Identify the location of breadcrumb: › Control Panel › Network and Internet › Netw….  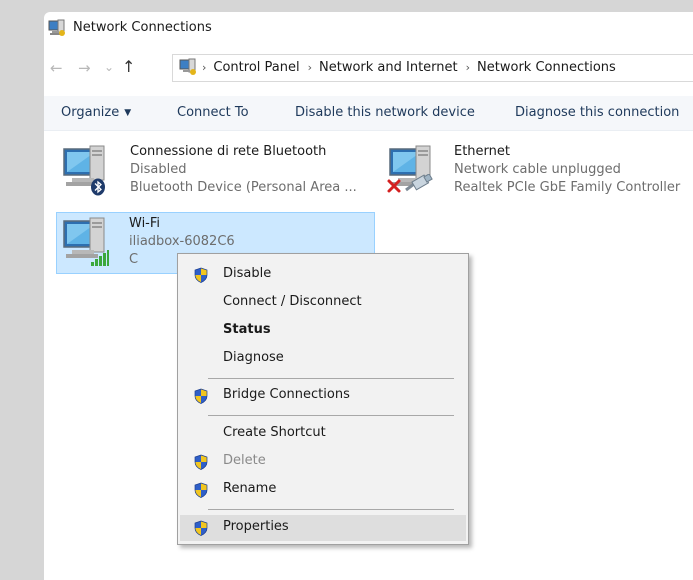
(409, 67).